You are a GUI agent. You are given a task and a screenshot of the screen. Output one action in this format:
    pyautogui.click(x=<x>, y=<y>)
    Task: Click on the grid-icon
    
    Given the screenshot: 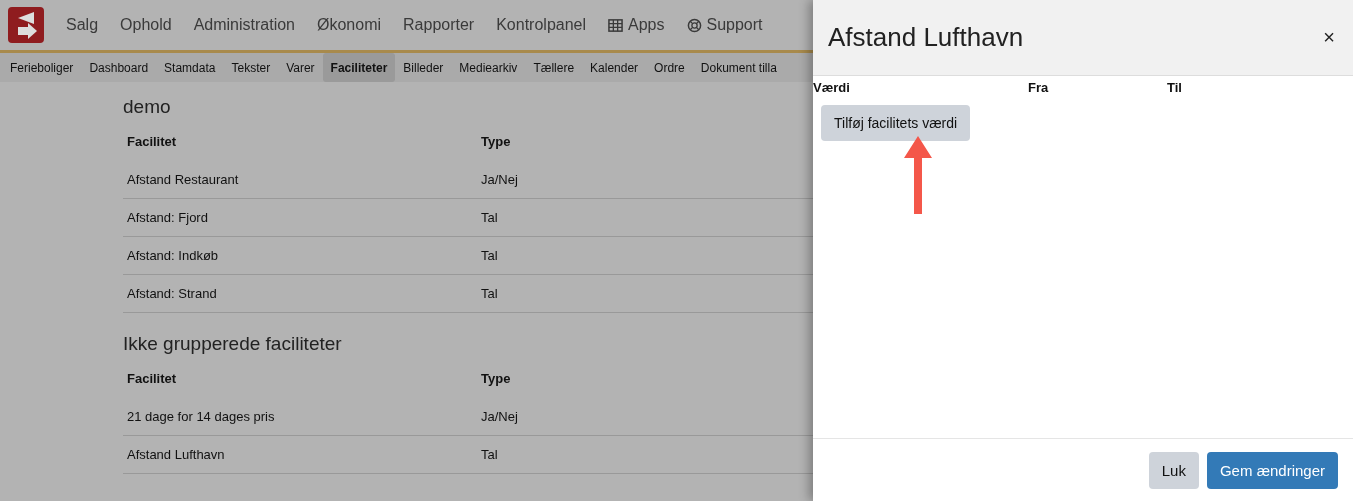 What is the action you would take?
    pyautogui.click(x=616, y=25)
    